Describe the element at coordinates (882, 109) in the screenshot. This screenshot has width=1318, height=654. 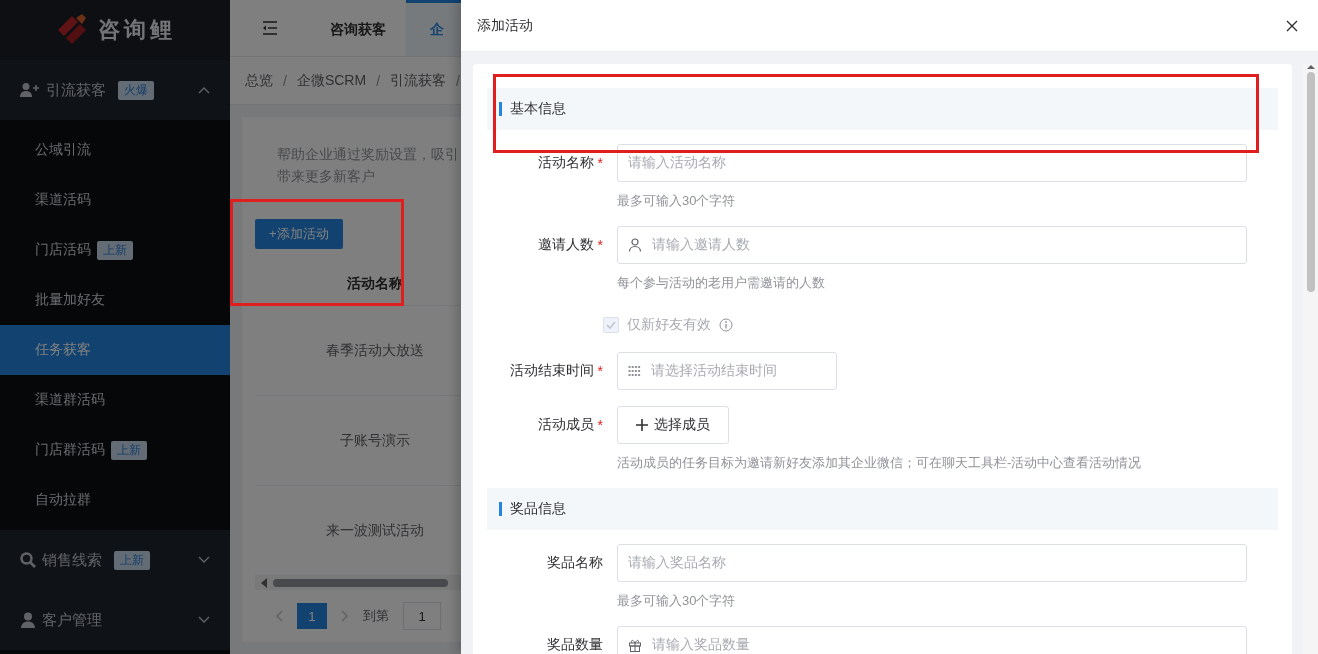
I see `section-header: 基本信息` at that location.